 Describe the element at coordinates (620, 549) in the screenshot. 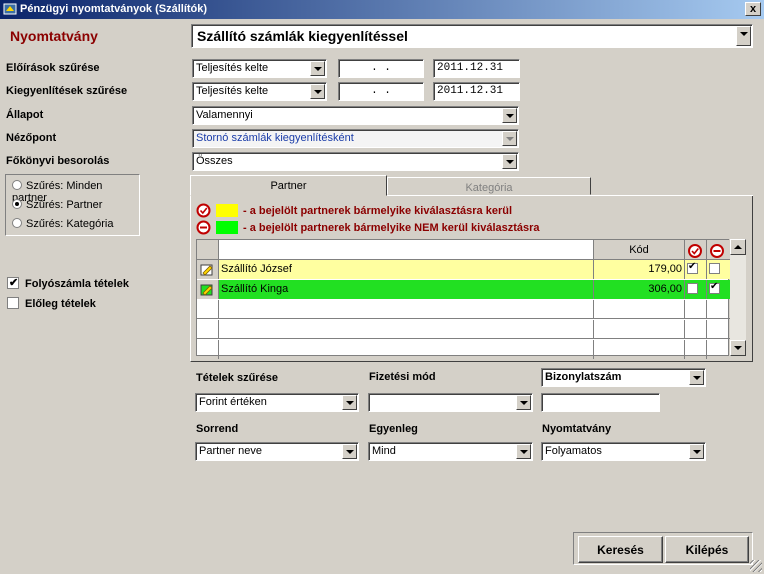

I see `search-button: Keresés` at that location.